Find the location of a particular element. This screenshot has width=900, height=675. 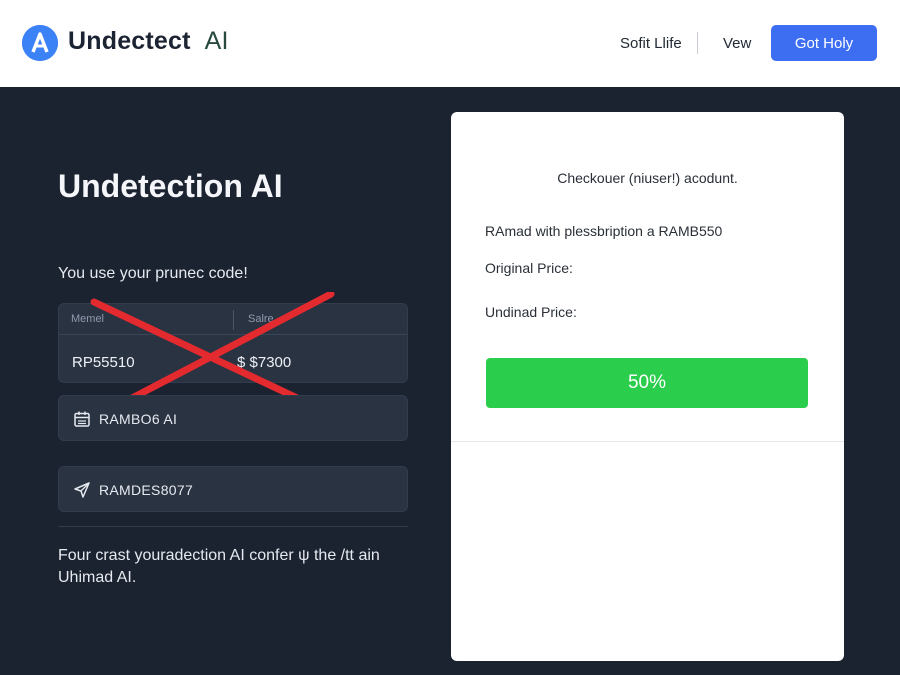

hero-subtitle: You use your prunec code! is located at coordinates (153, 273).